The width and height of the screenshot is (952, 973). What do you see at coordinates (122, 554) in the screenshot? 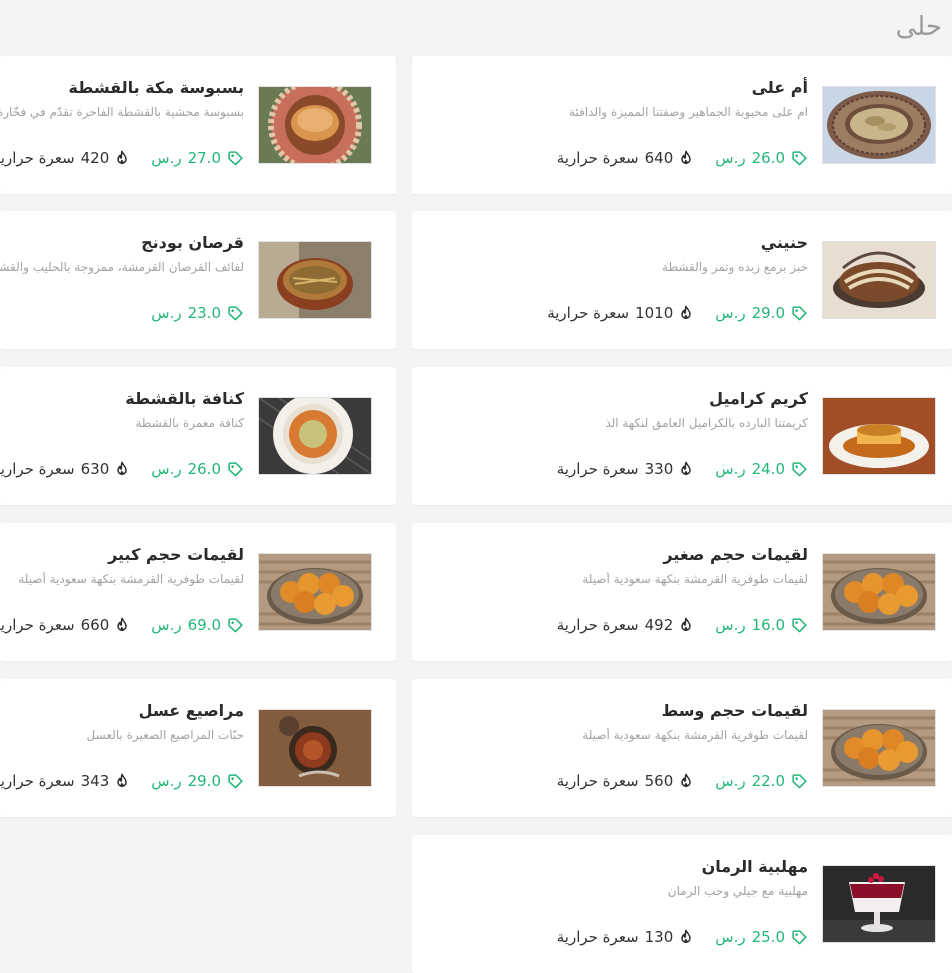
I see `menu-item-name: لقيمات حجم كبير` at bounding box center [122, 554].